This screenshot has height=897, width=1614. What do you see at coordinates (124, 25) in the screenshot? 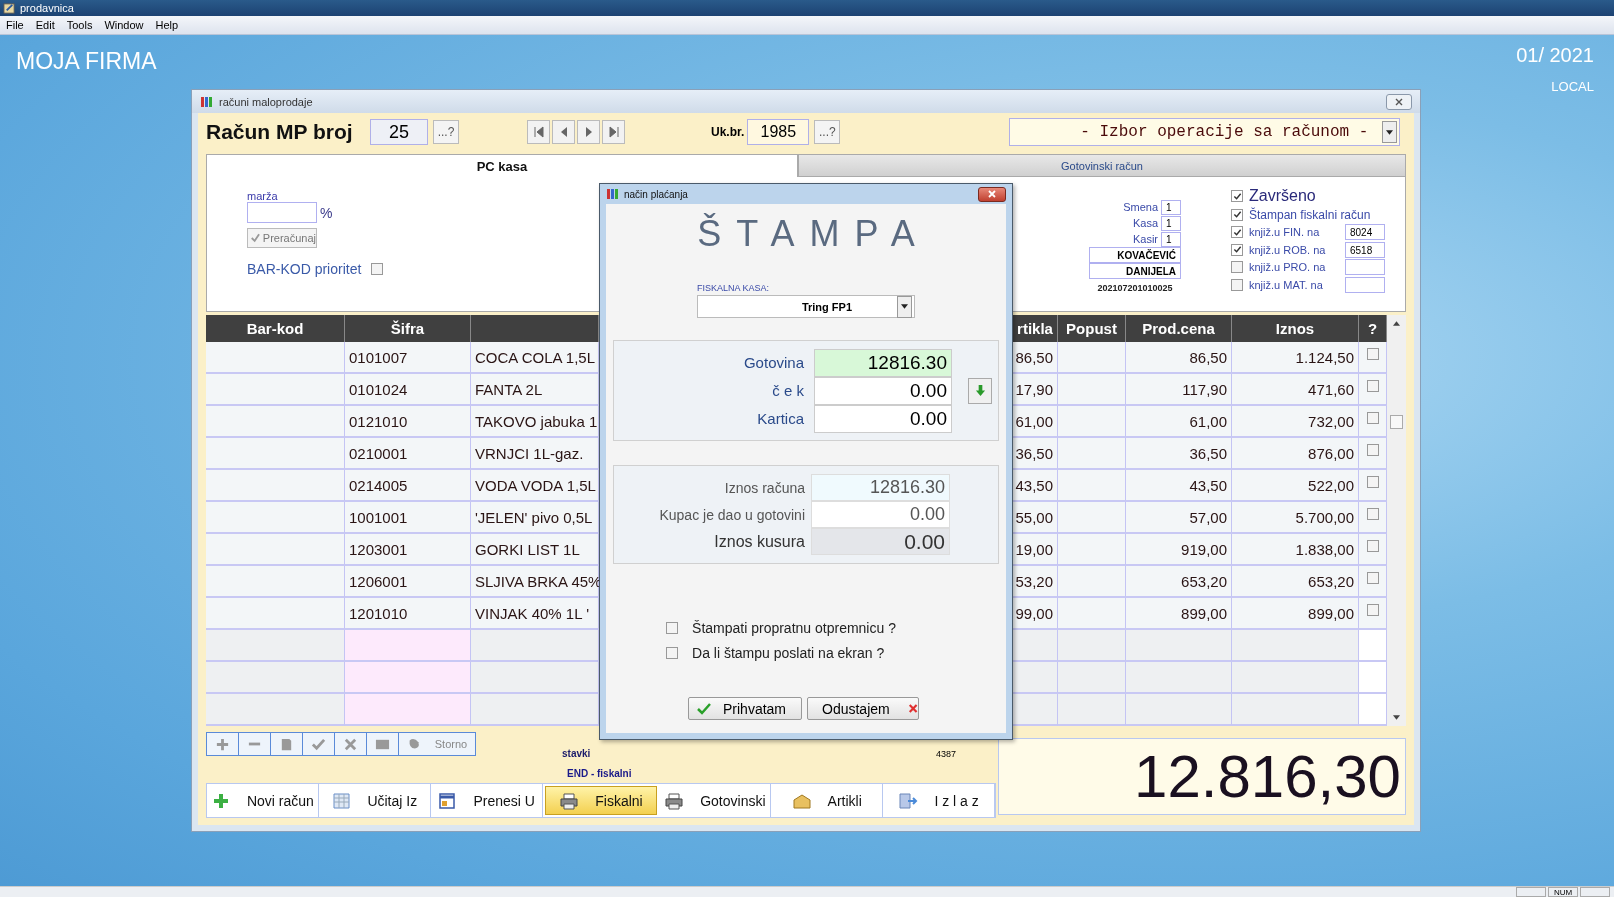
I see `menu-item: Window` at bounding box center [124, 25].